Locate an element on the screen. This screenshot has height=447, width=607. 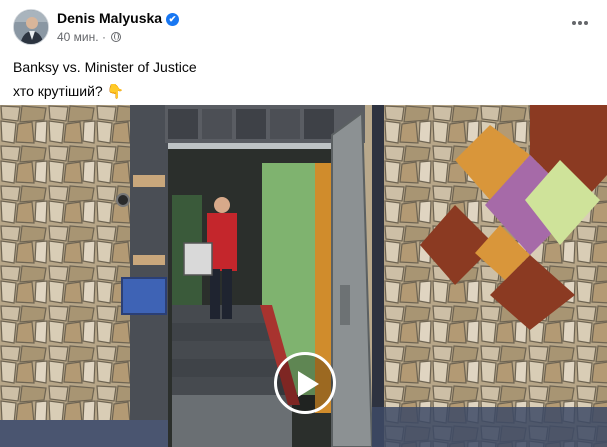
post-meta: 40 мин. · is located at coordinates (89, 37).